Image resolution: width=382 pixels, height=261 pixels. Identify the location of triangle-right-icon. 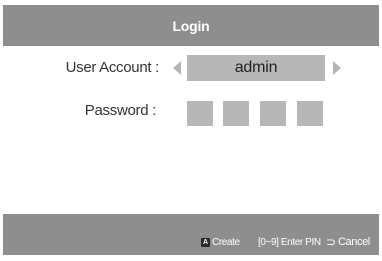
(337, 68).